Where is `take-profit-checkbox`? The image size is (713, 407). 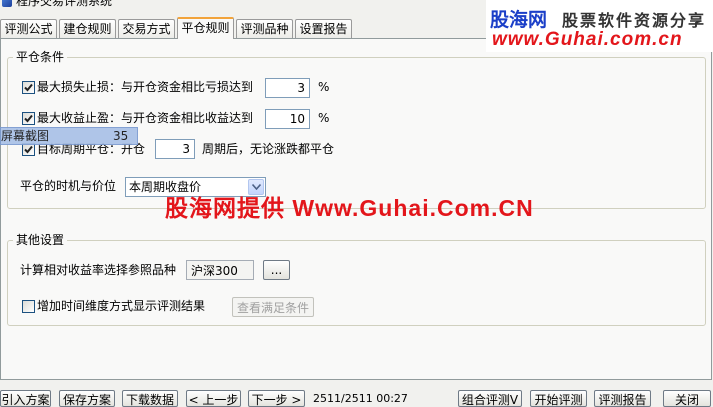 take-profit-checkbox is located at coordinates (28, 118).